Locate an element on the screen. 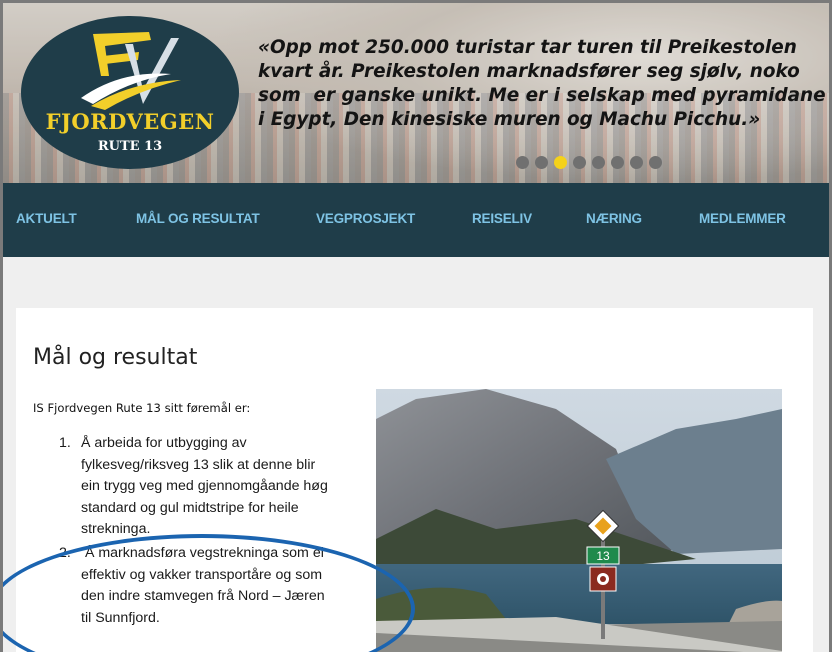  nav-item-vegprosjekt: VEGPROSJEKT is located at coordinates (365, 218).